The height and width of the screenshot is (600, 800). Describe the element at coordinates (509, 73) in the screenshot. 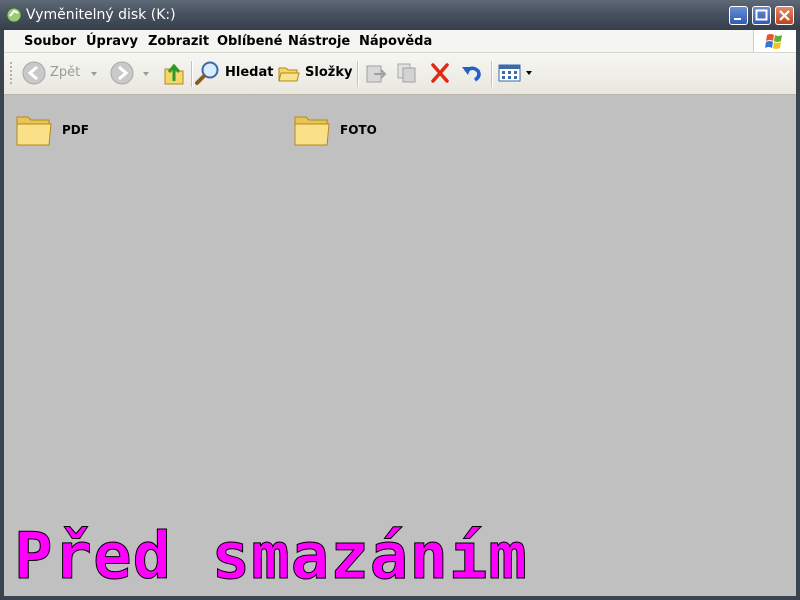

I see `views-icon` at that location.